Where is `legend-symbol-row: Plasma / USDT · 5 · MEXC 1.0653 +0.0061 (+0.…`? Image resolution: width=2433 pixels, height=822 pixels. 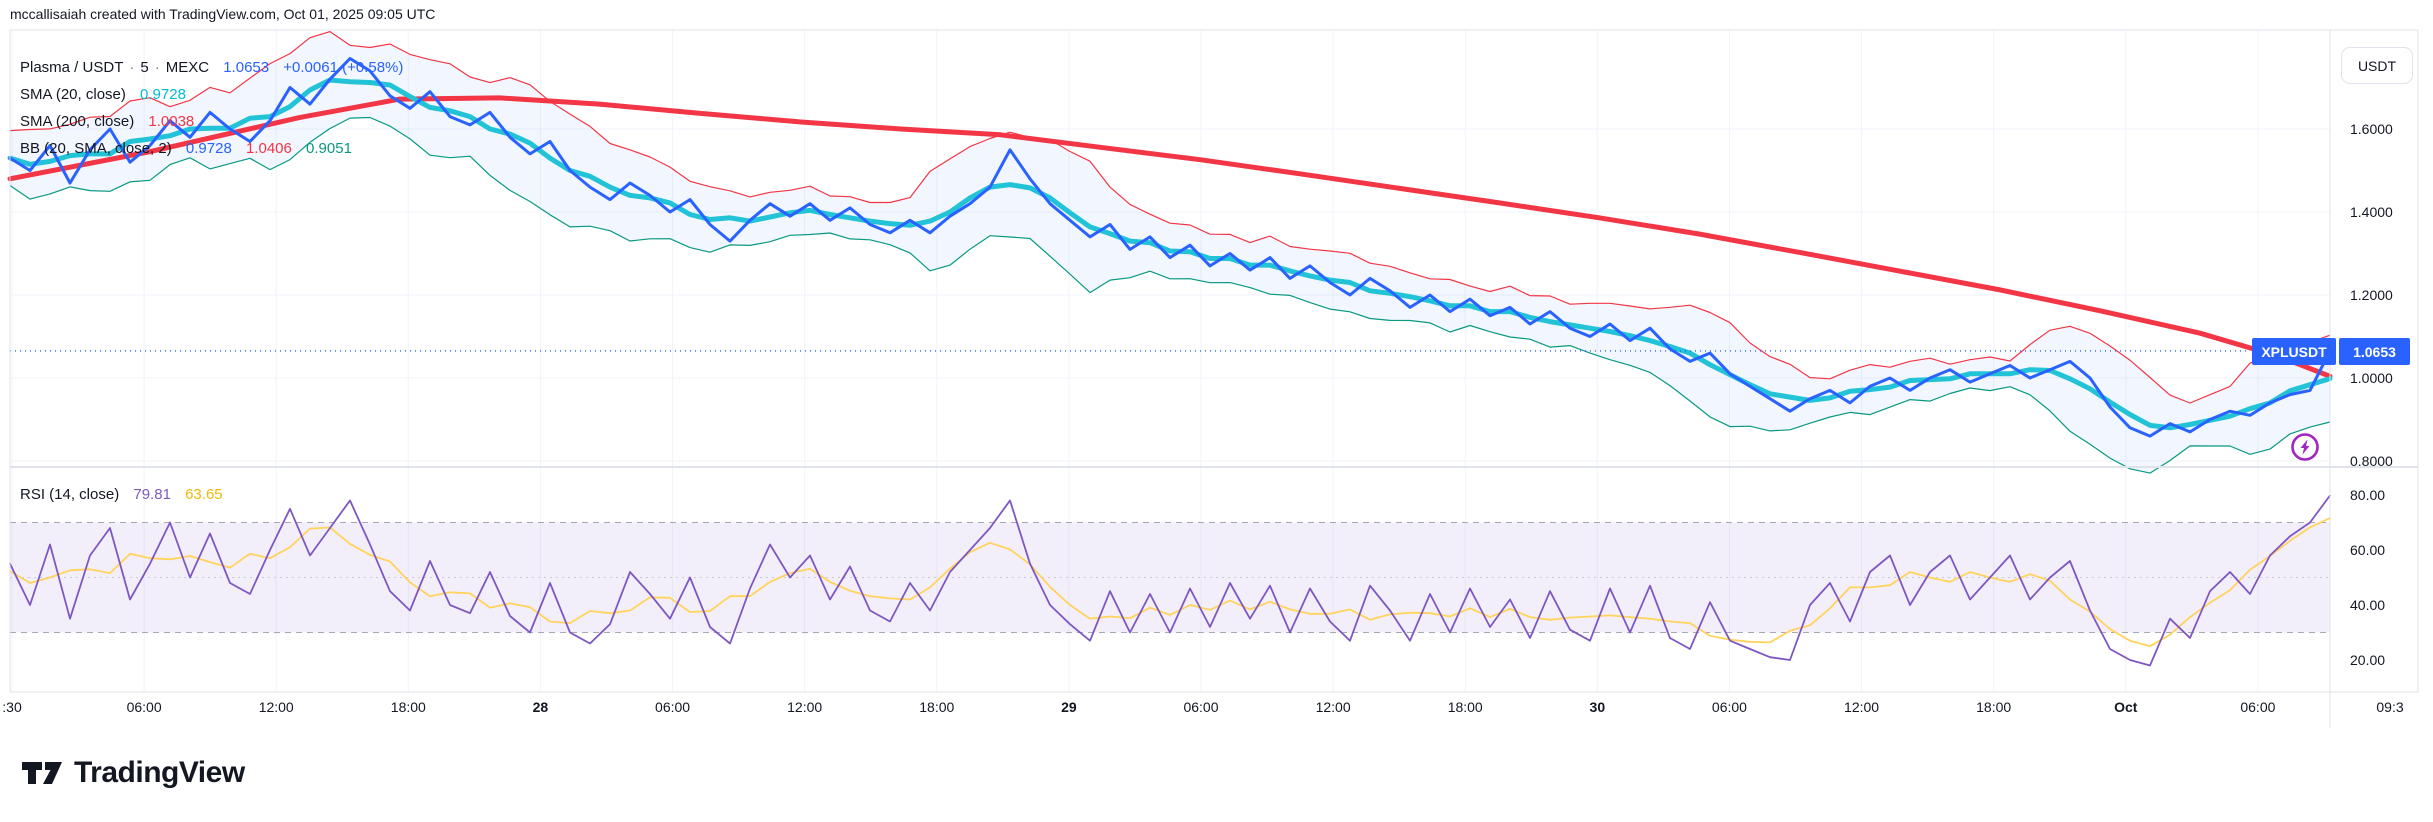 legend-symbol-row: Plasma / USDT · 5 · MEXC 1.0653 +0.0061 (+0.… is located at coordinates (211, 67).